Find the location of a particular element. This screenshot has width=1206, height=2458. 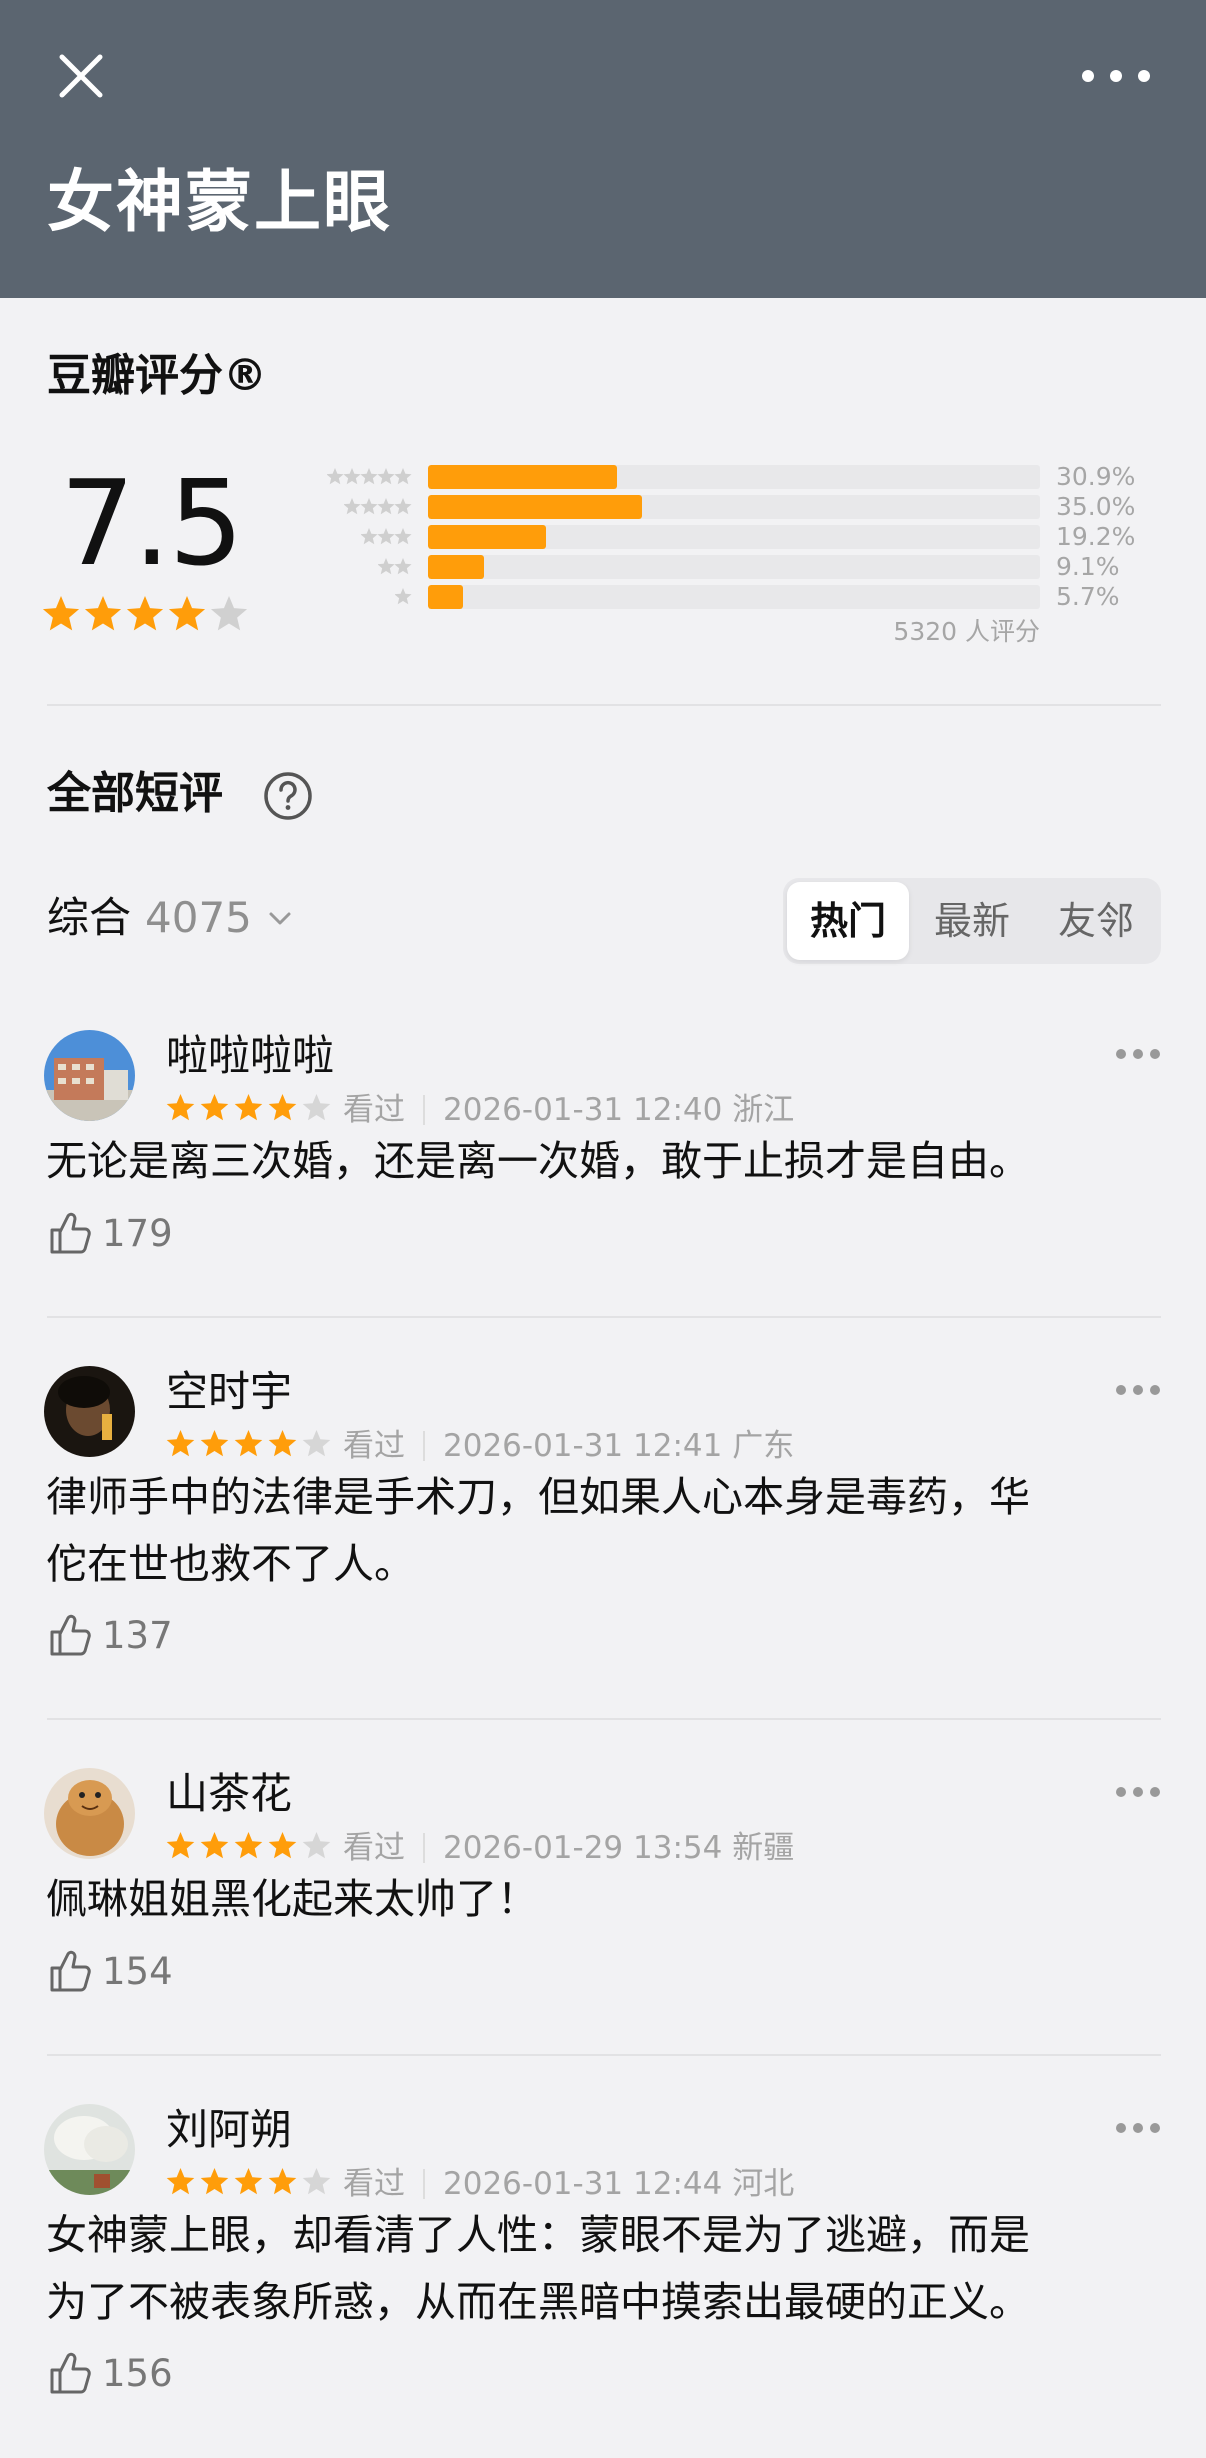

comment-meta: 看过 2026-01-29 13:54 新疆 is located at coordinates (568, 1848).